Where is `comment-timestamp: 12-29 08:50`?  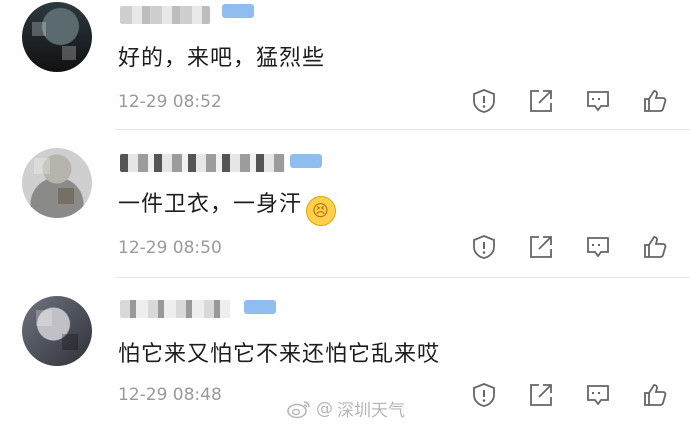 comment-timestamp: 12-29 08:50 is located at coordinates (170, 248).